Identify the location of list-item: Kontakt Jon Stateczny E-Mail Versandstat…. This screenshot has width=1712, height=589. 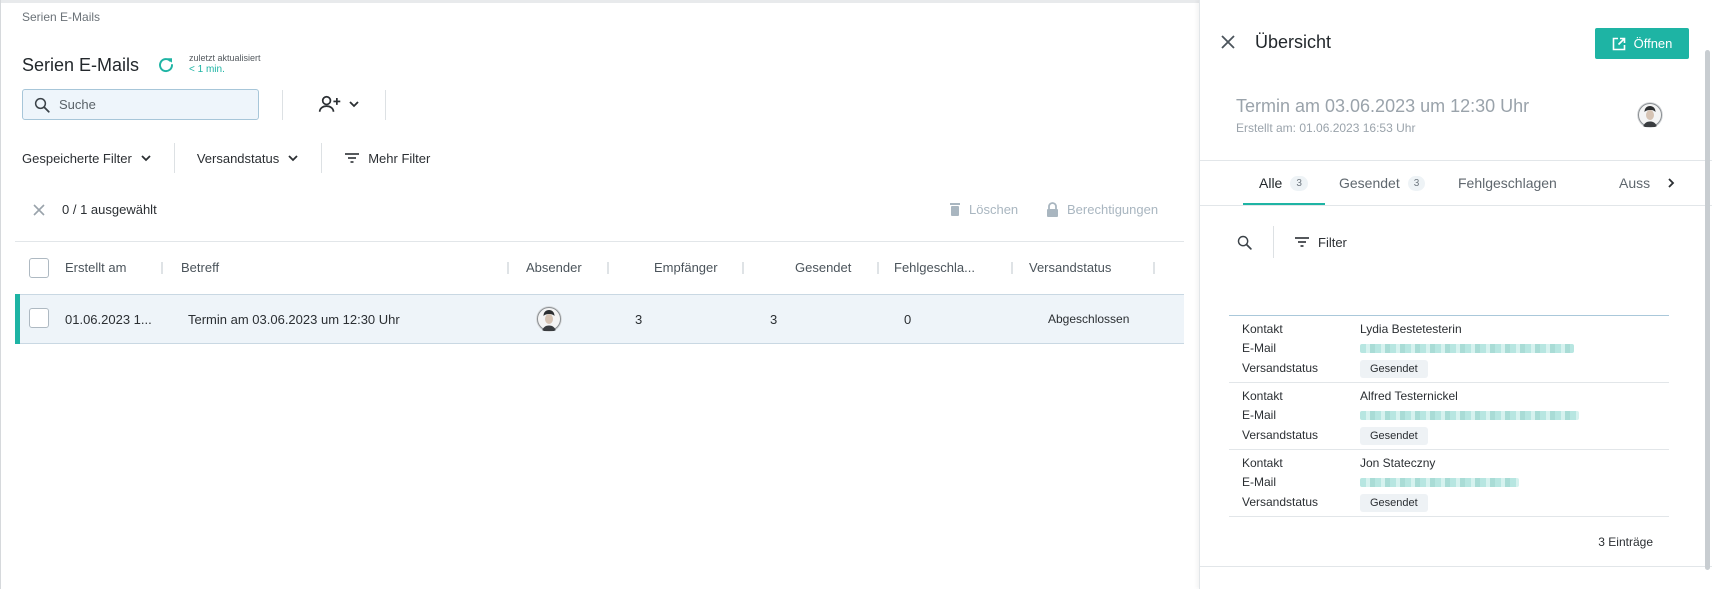
(1449, 483).